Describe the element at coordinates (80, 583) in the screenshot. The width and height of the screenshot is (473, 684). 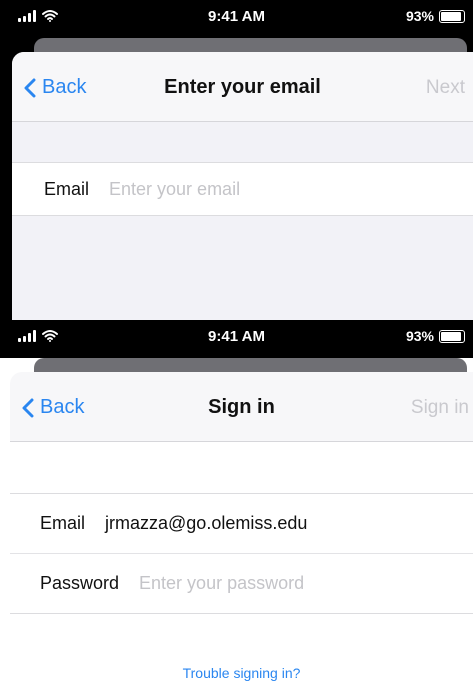
I see `password-label: Password` at that location.